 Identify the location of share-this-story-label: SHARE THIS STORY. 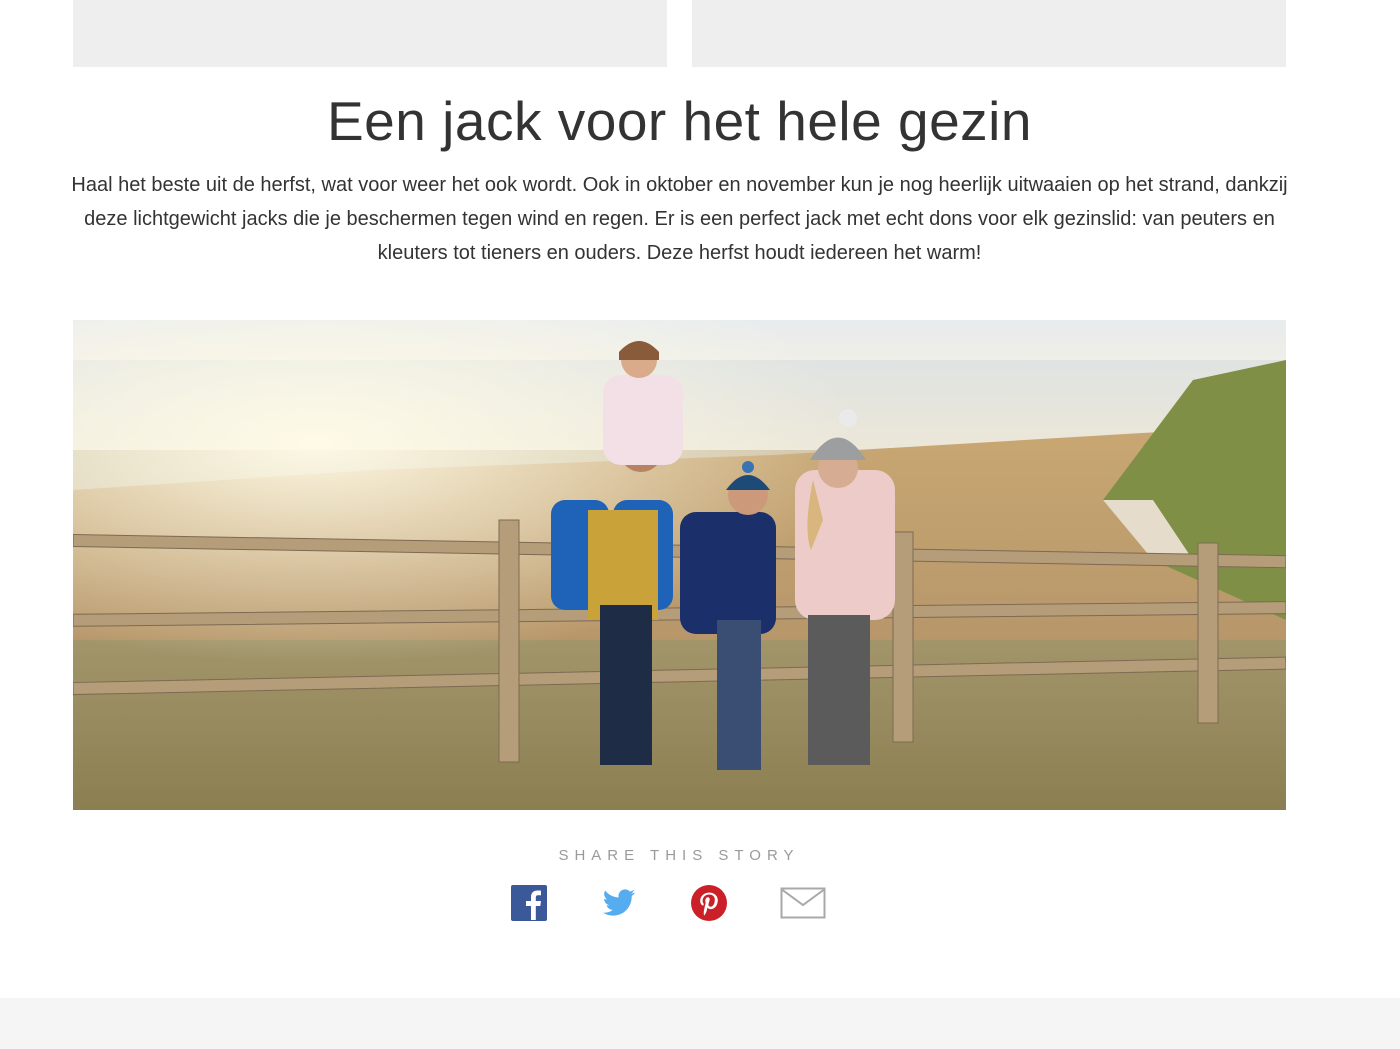
(679, 855).